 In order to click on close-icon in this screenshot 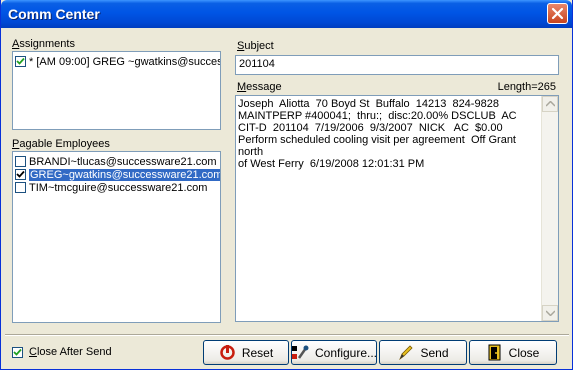, I will do `click(557, 13)`.